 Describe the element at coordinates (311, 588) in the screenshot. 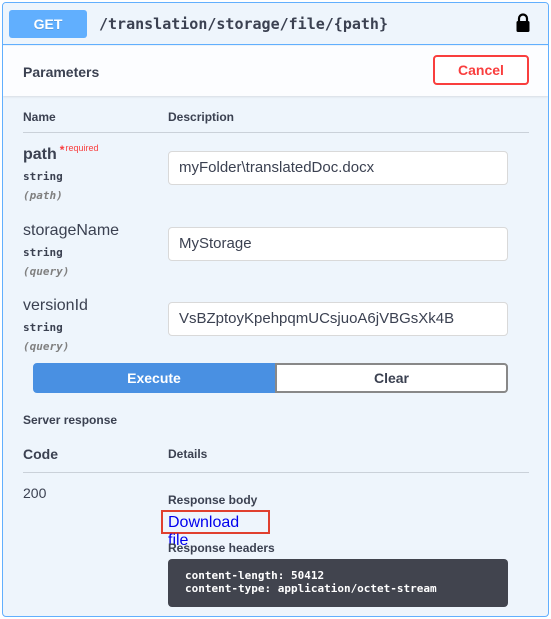

I see `response-header-line: content-type: application/octet-stream` at that location.